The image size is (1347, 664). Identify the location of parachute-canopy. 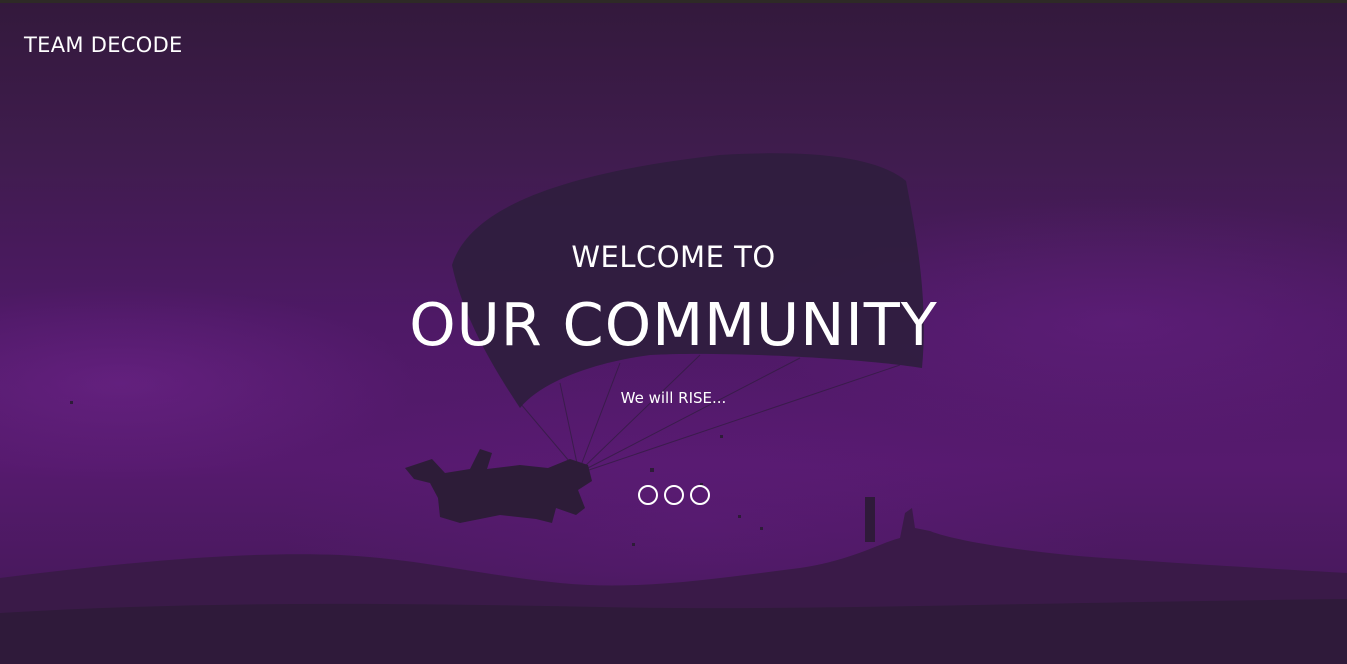
(688, 280).